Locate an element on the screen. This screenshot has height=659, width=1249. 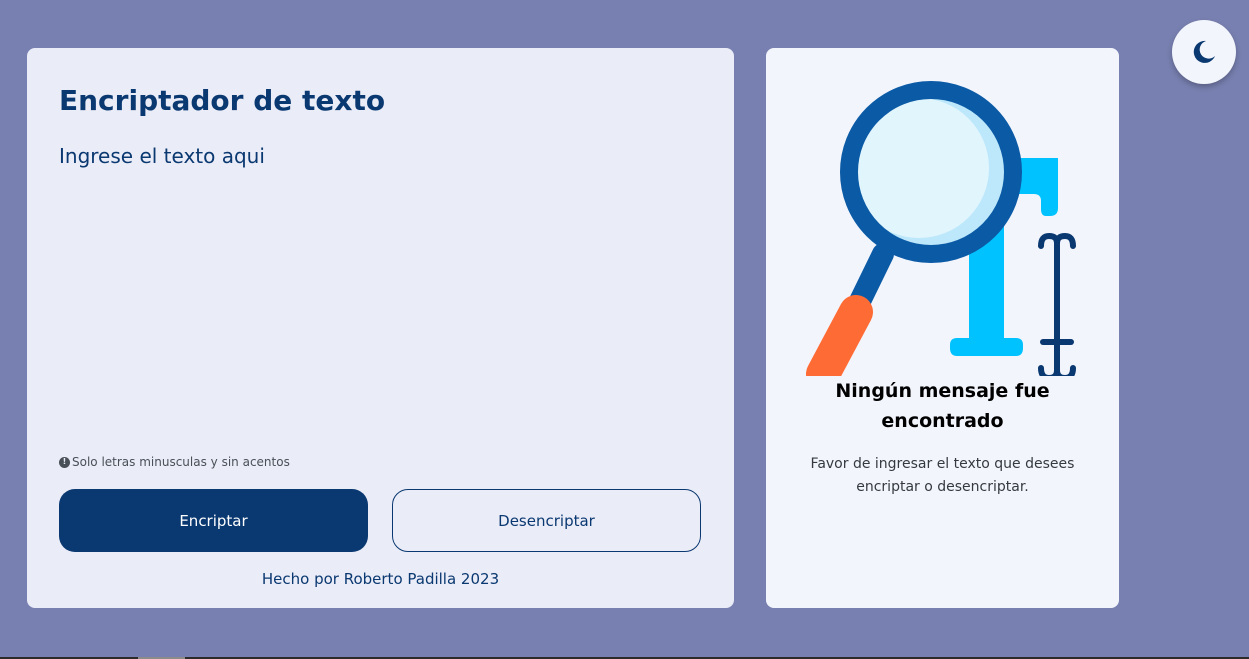
footer-credit: Hecho por Roberto Padilla 2023 is located at coordinates (380, 579).